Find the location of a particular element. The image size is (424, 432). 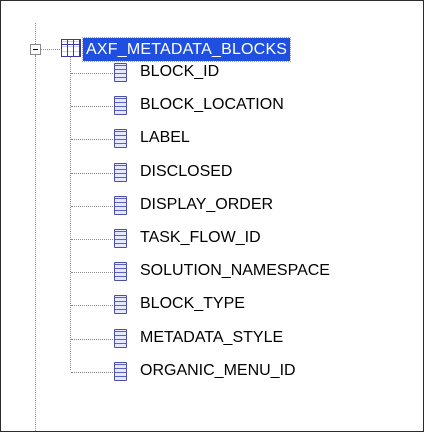

collapse-toggle is located at coordinates (35, 49).